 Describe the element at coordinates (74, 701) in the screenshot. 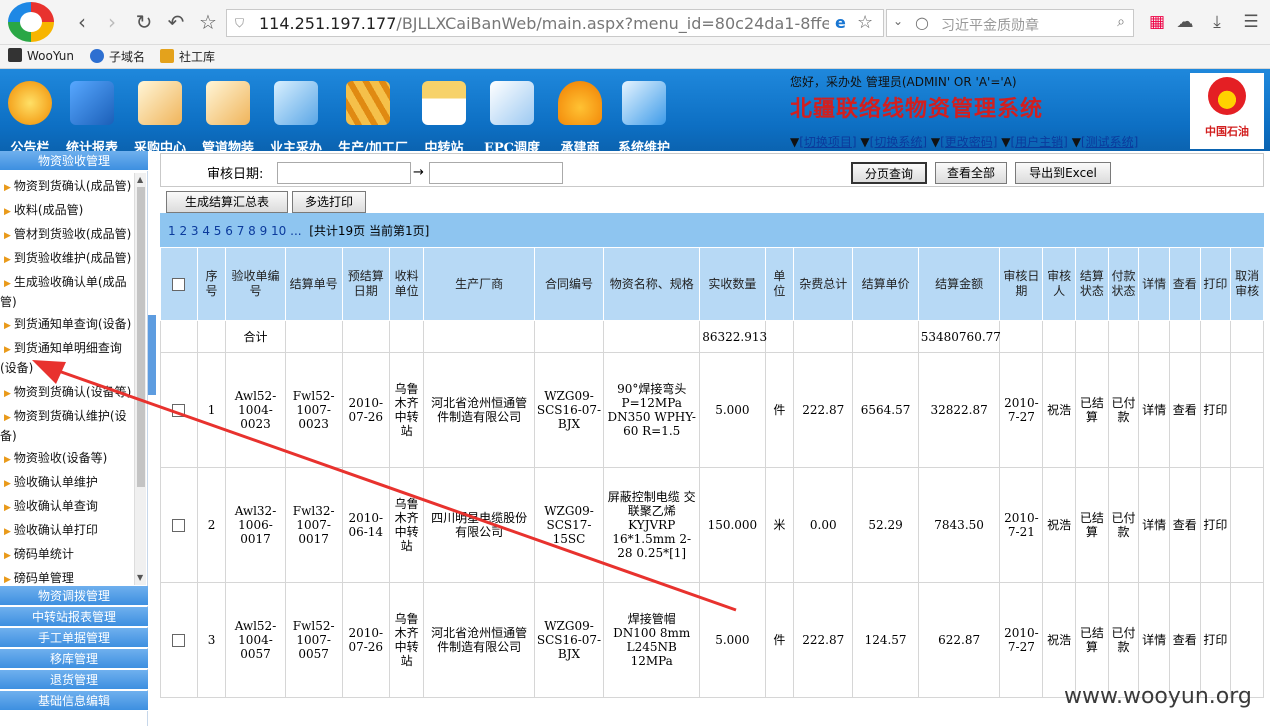

I see `sidebar-section-basic-info: 基础信息编辑` at that location.